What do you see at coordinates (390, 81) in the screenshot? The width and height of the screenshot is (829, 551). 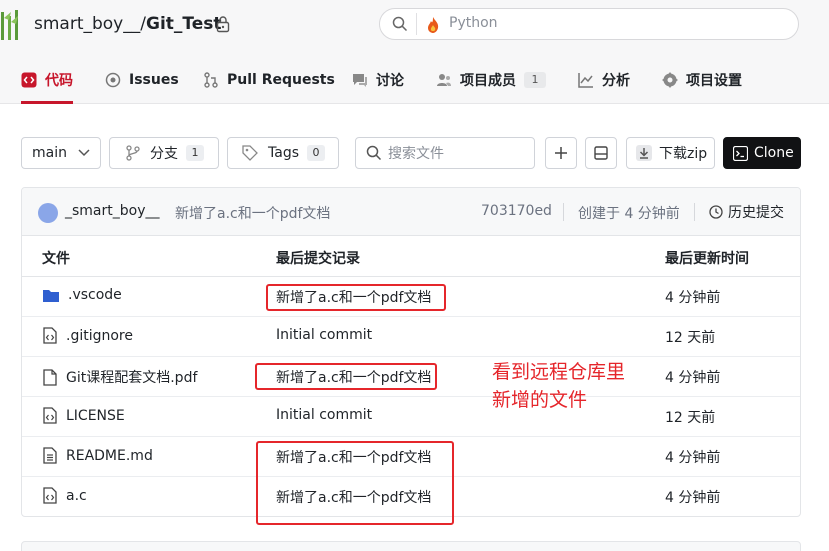 I see `tab-discussion-label: 讨论` at bounding box center [390, 81].